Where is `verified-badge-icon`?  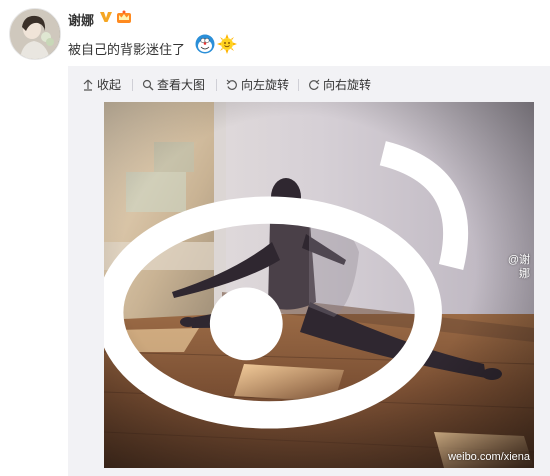 verified-badge-icon is located at coordinates (106, 17).